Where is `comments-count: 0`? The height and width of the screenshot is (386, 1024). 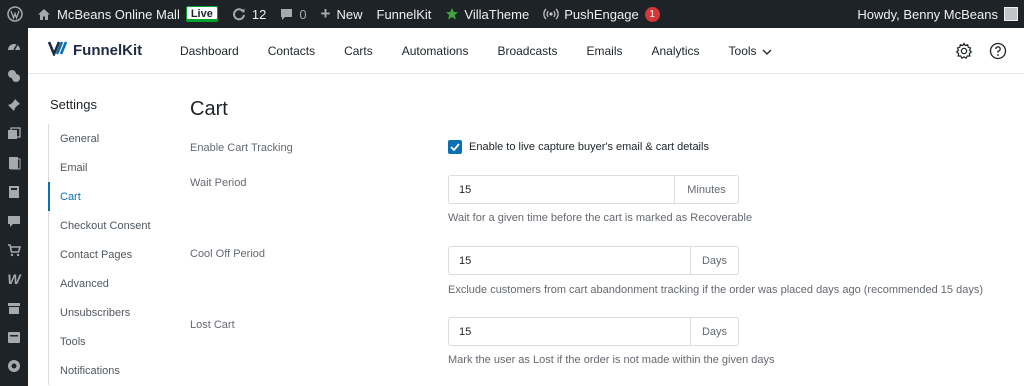
comments-count: 0 is located at coordinates (303, 14).